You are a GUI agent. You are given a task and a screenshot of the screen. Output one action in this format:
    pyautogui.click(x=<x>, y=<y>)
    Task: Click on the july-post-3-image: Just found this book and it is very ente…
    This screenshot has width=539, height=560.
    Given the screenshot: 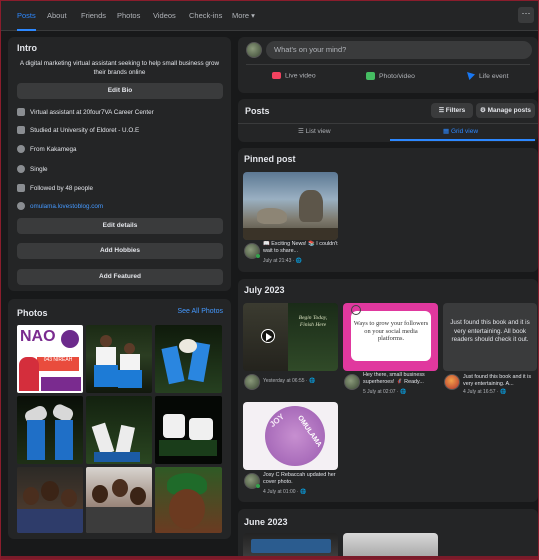 What is the action you would take?
    pyautogui.click(x=490, y=337)
    